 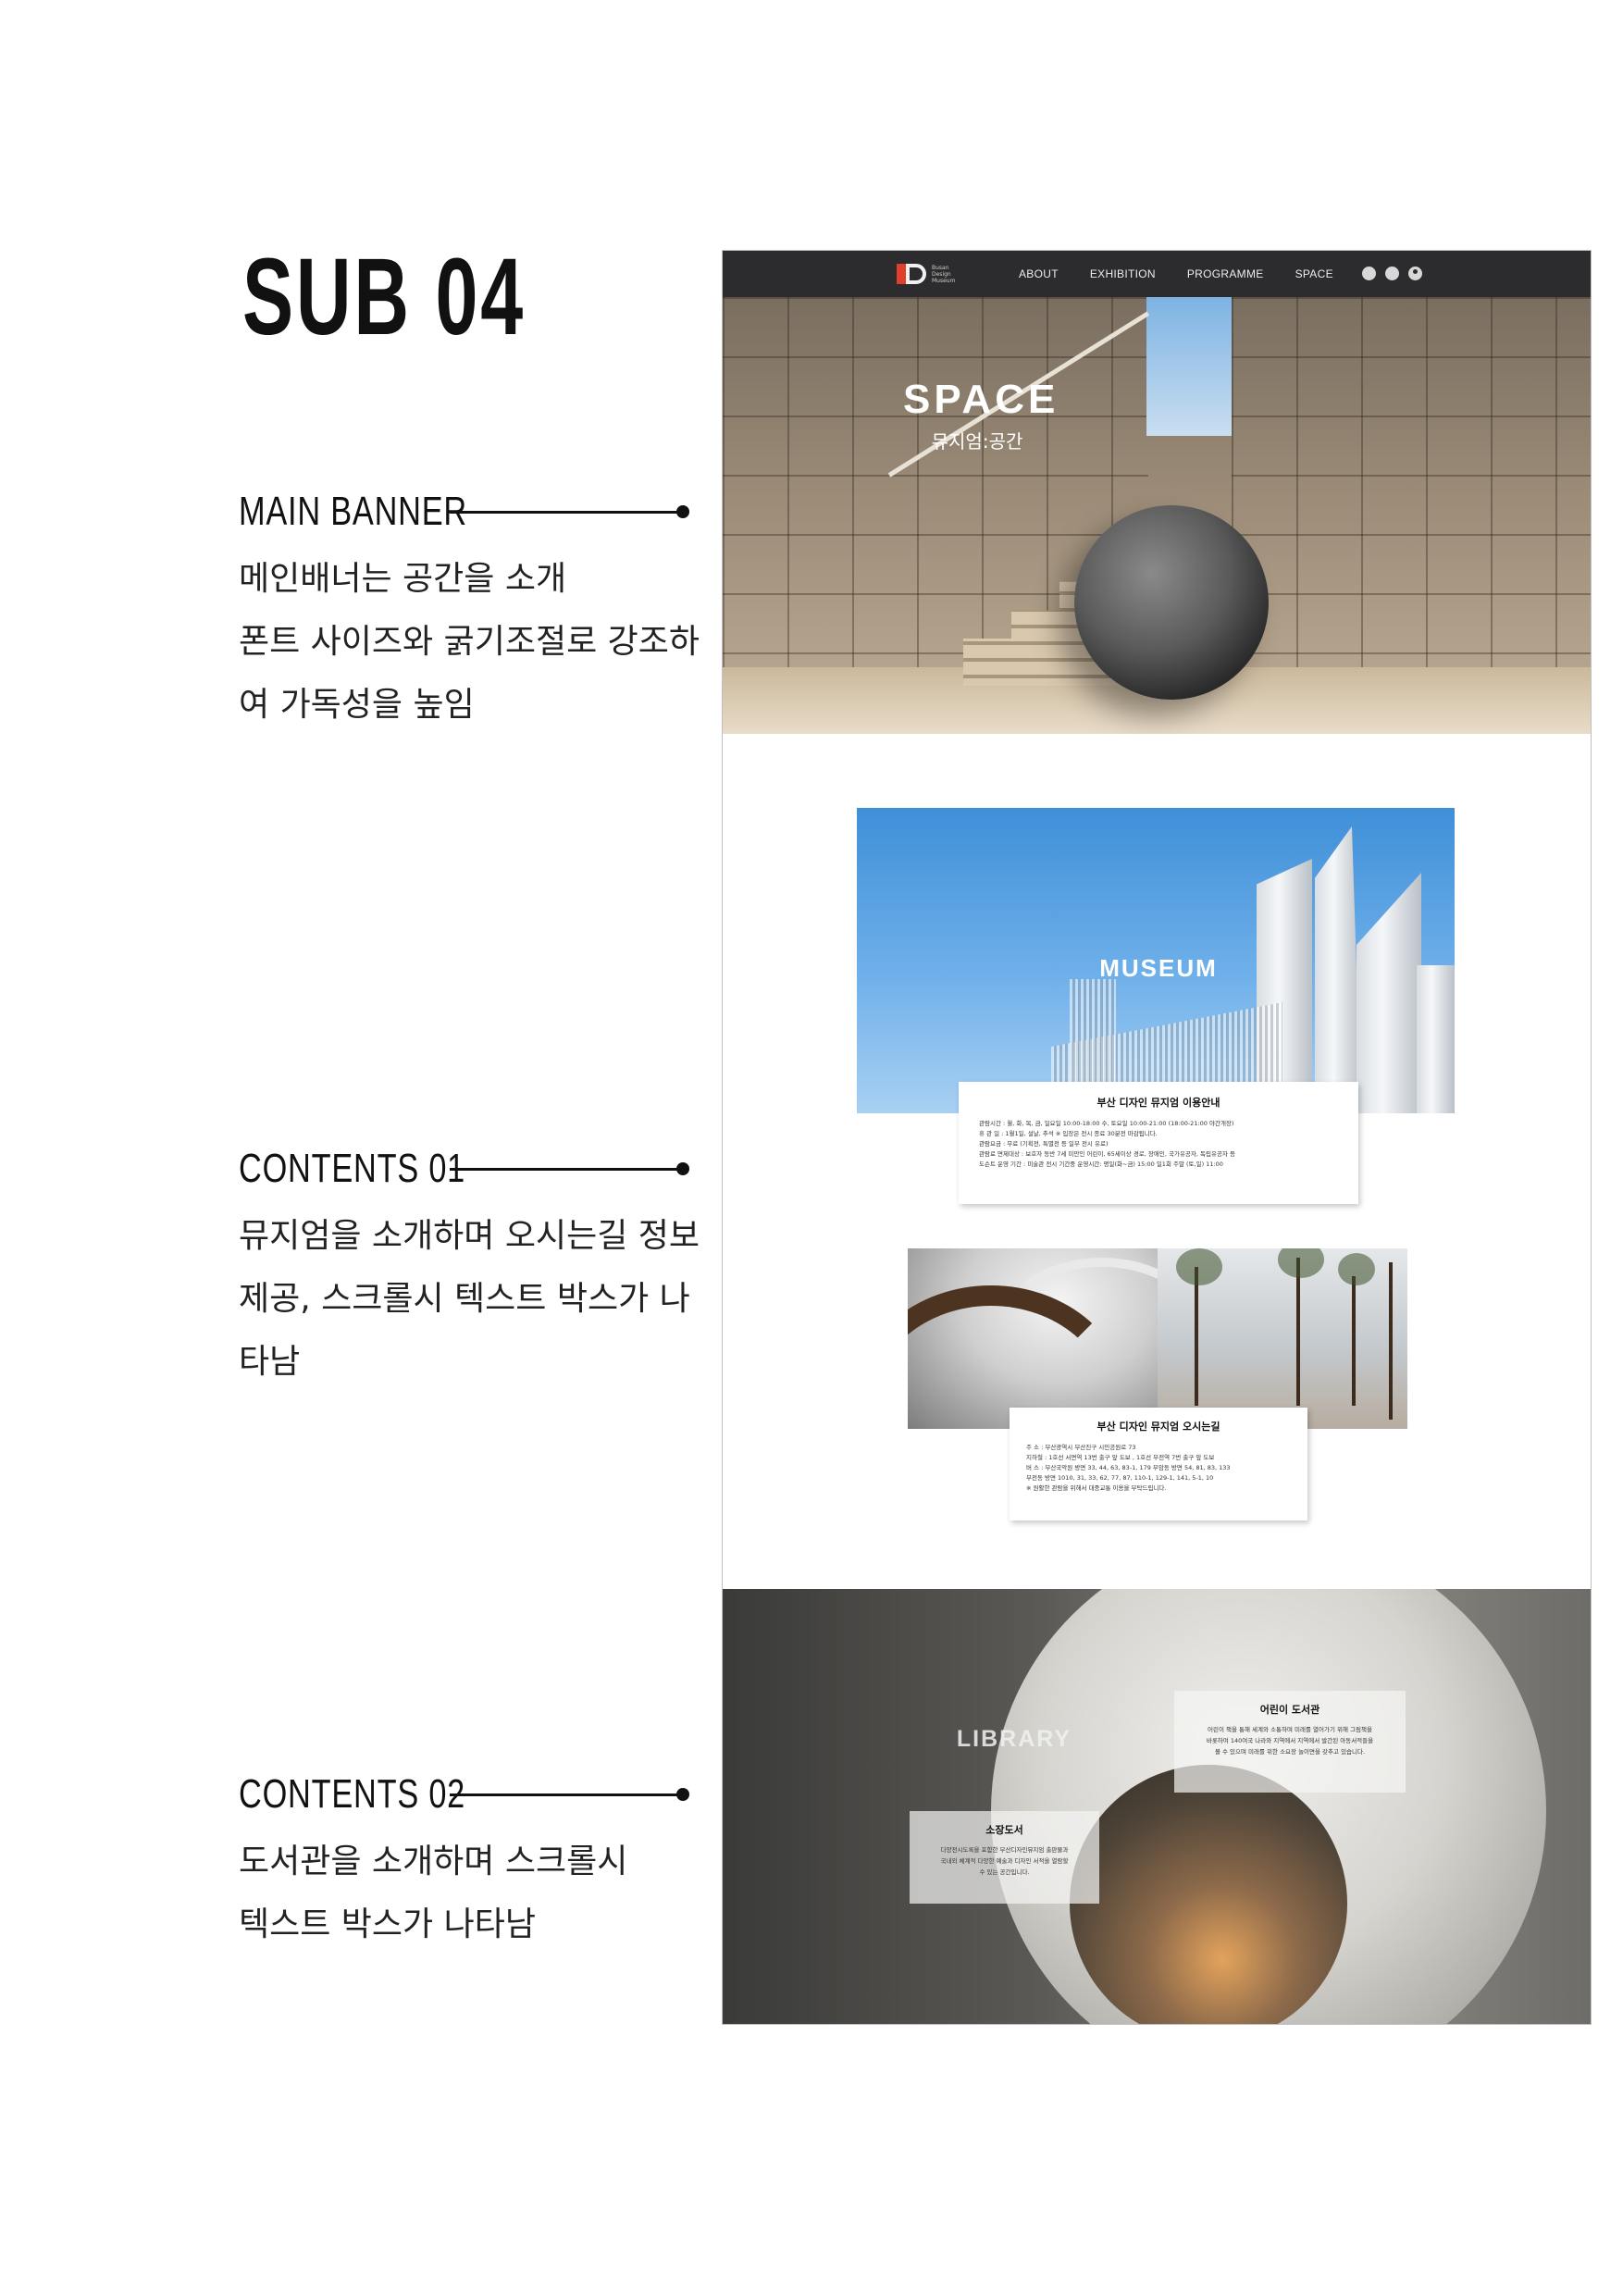 I want to click on user-icon, so click(x=1415, y=274).